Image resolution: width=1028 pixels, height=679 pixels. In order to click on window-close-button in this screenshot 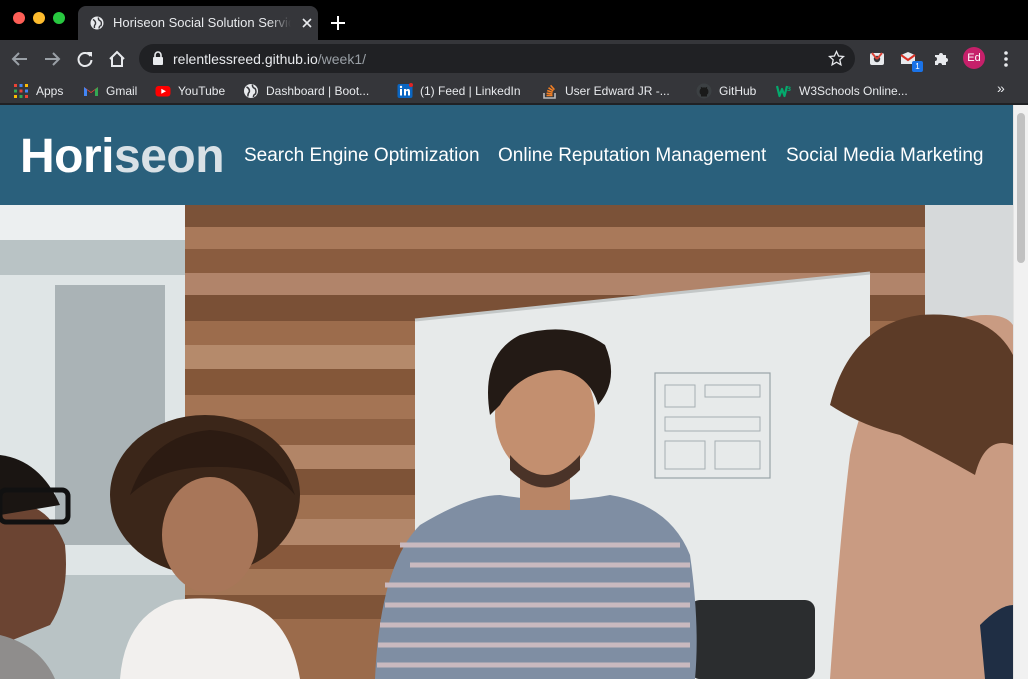, I will do `click(19, 18)`.